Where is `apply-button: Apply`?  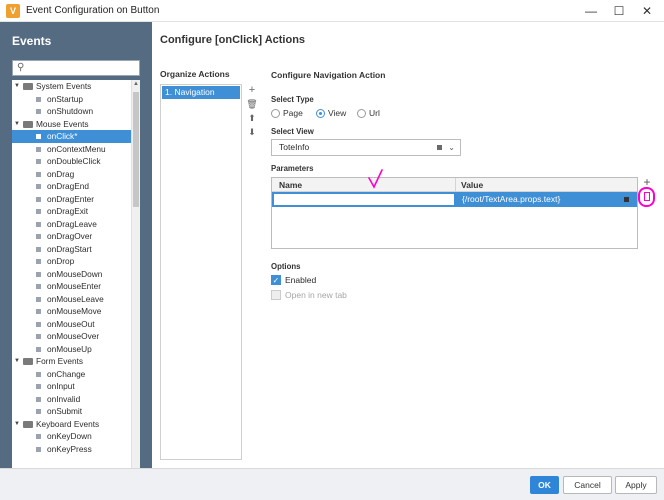
apply-button: Apply is located at coordinates (636, 485).